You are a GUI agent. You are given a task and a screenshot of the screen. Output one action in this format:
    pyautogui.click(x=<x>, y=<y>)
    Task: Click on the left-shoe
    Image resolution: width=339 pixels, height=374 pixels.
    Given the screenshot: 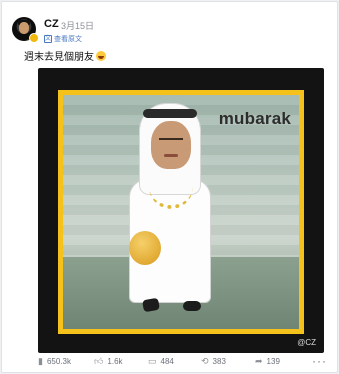 What is the action you would take?
    pyautogui.click(x=151, y=305)
    